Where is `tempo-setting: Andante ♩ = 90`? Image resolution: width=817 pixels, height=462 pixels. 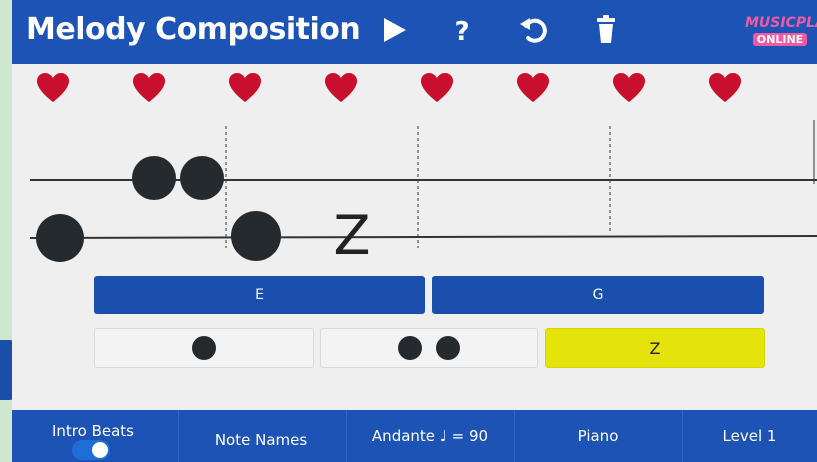
tempo-setting: Andante ♩ = 90 is located at coordinates (430, 436).